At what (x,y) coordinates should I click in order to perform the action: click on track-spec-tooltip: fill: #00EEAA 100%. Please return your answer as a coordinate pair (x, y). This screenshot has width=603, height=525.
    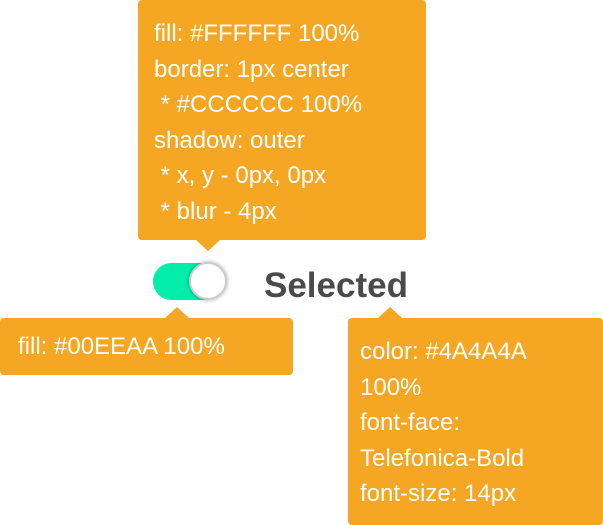
    Looking at the image, I should click on (146, 341).